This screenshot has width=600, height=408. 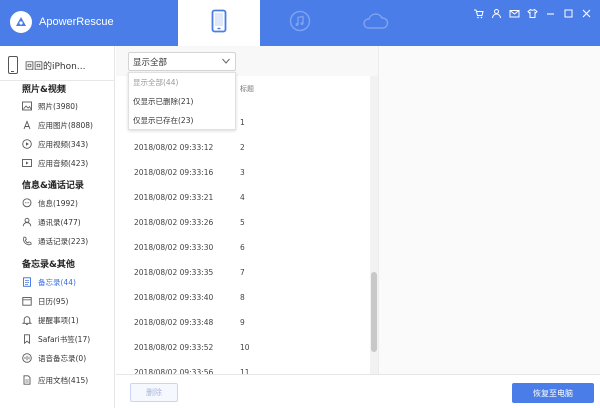 I want to click on column-header-title: 标题, so click(x=247, y=89).